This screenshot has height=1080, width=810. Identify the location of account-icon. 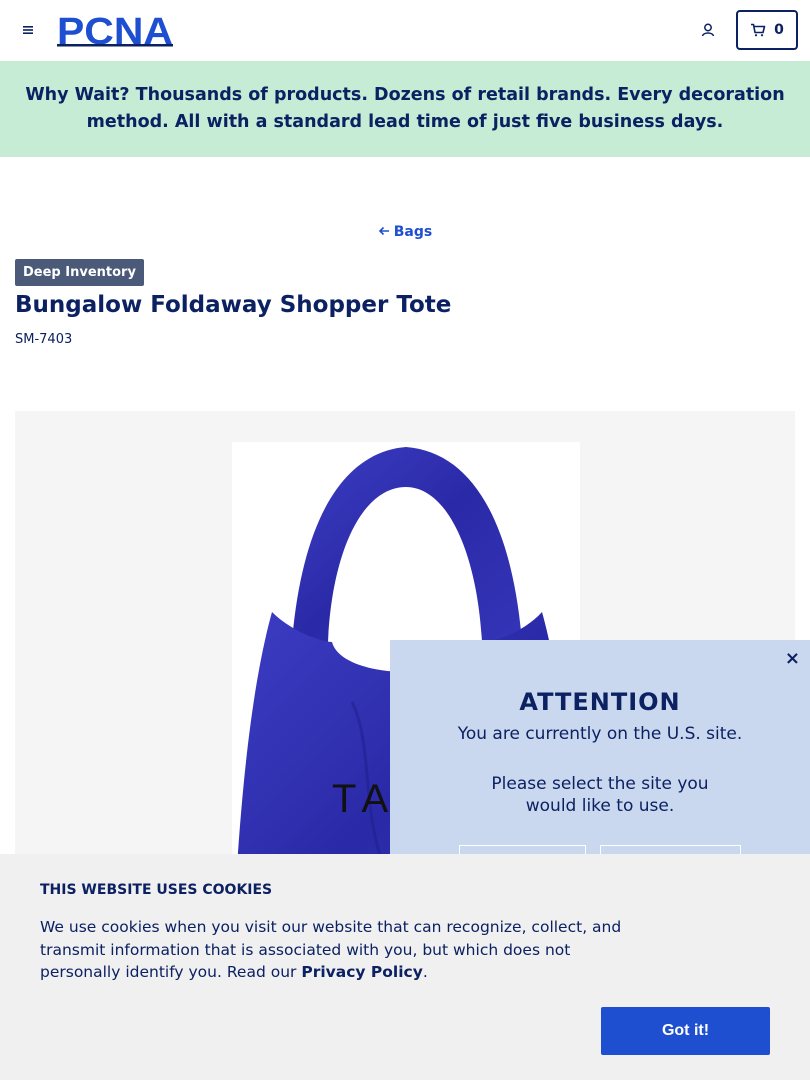
(708, 30).